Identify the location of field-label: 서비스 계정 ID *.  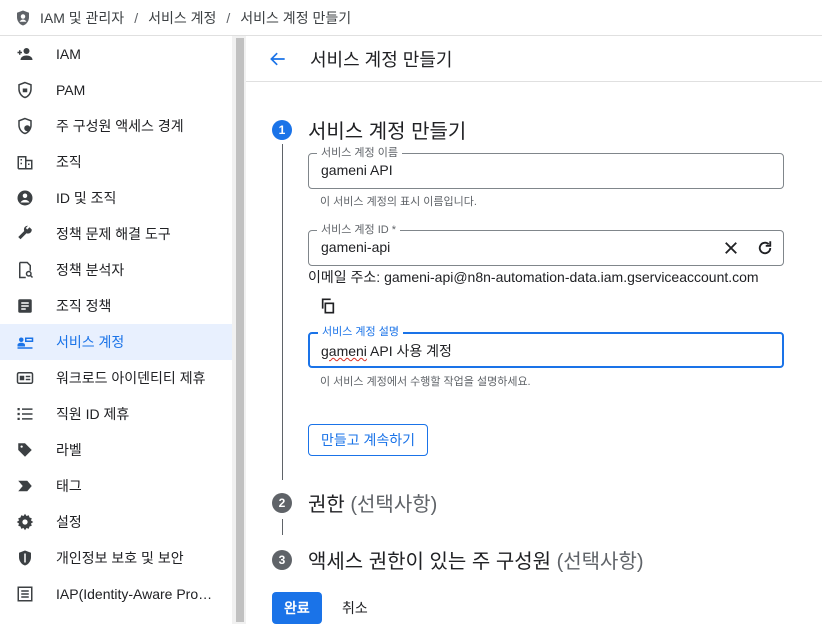
(359, 230).